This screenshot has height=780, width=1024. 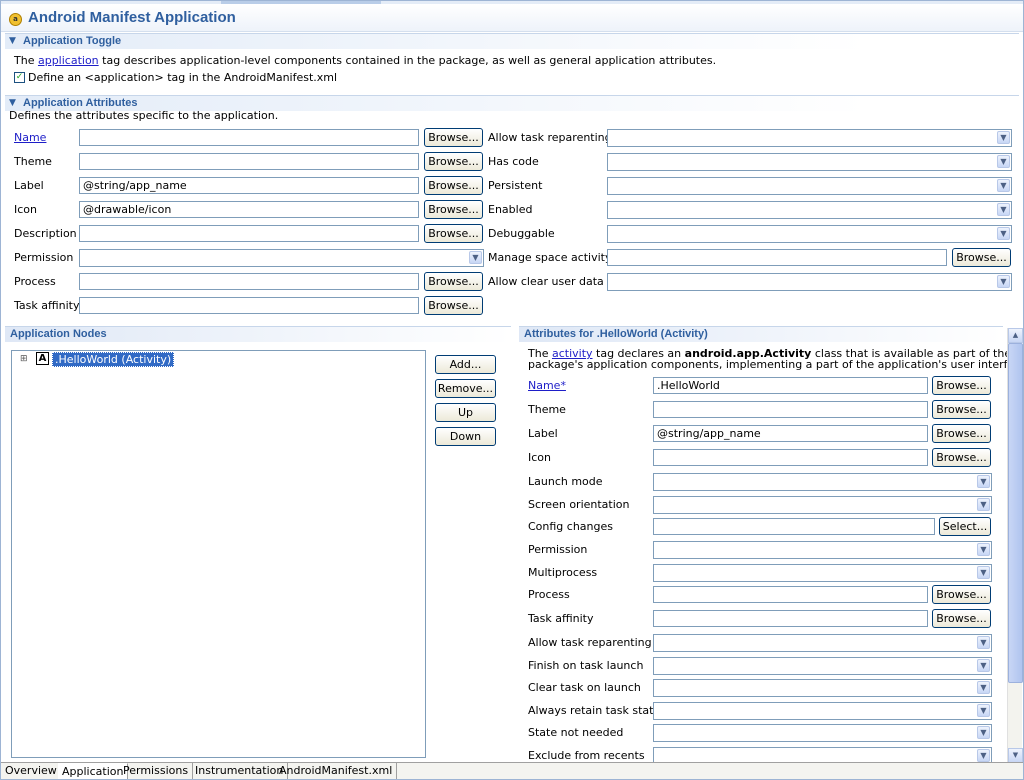 I want to click on move-down-button: Down, so click(x=465, y=436).